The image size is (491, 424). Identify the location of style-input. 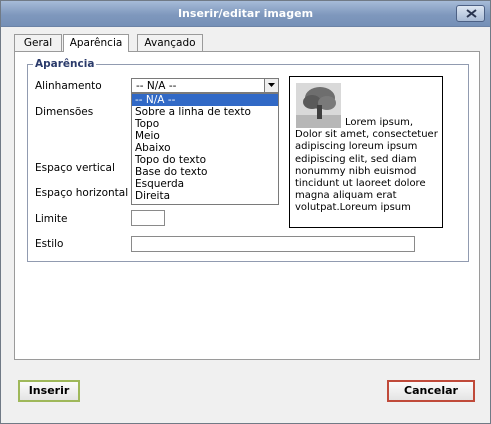
(273, 244).